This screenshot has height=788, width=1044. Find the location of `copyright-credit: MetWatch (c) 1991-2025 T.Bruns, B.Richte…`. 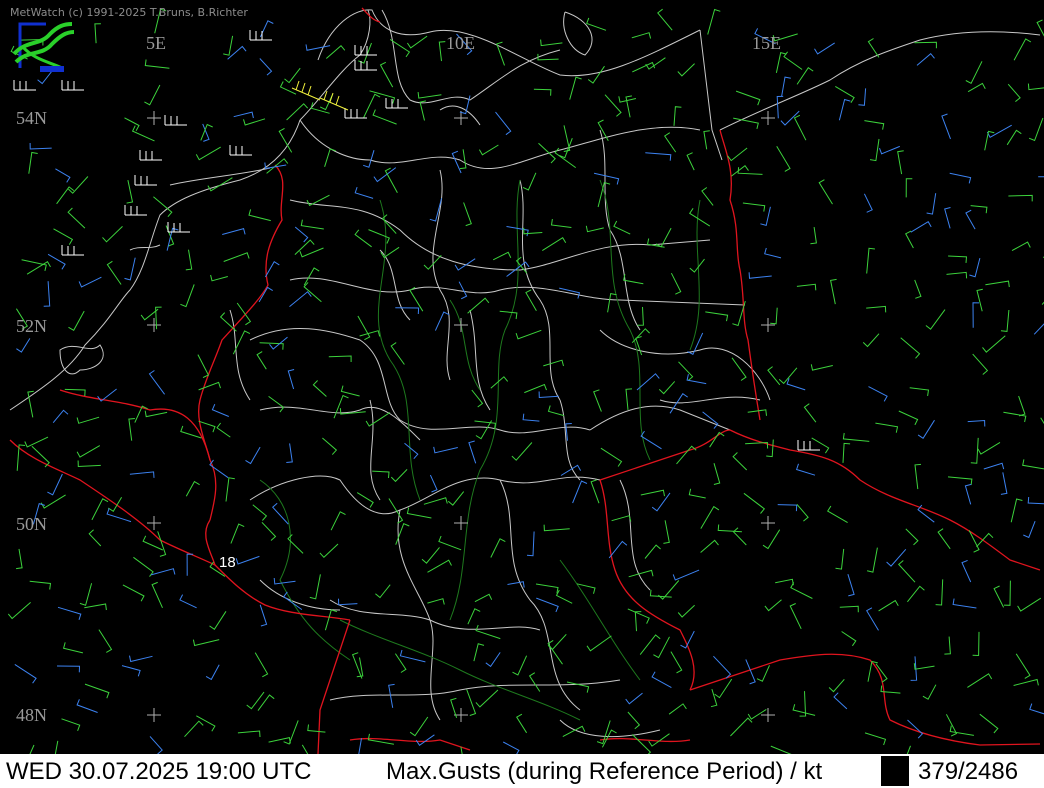

copyright-credit: MetWatch (c) 1991-2025 T.Bruns, B.Richte… is located at coordinates (129, 12).